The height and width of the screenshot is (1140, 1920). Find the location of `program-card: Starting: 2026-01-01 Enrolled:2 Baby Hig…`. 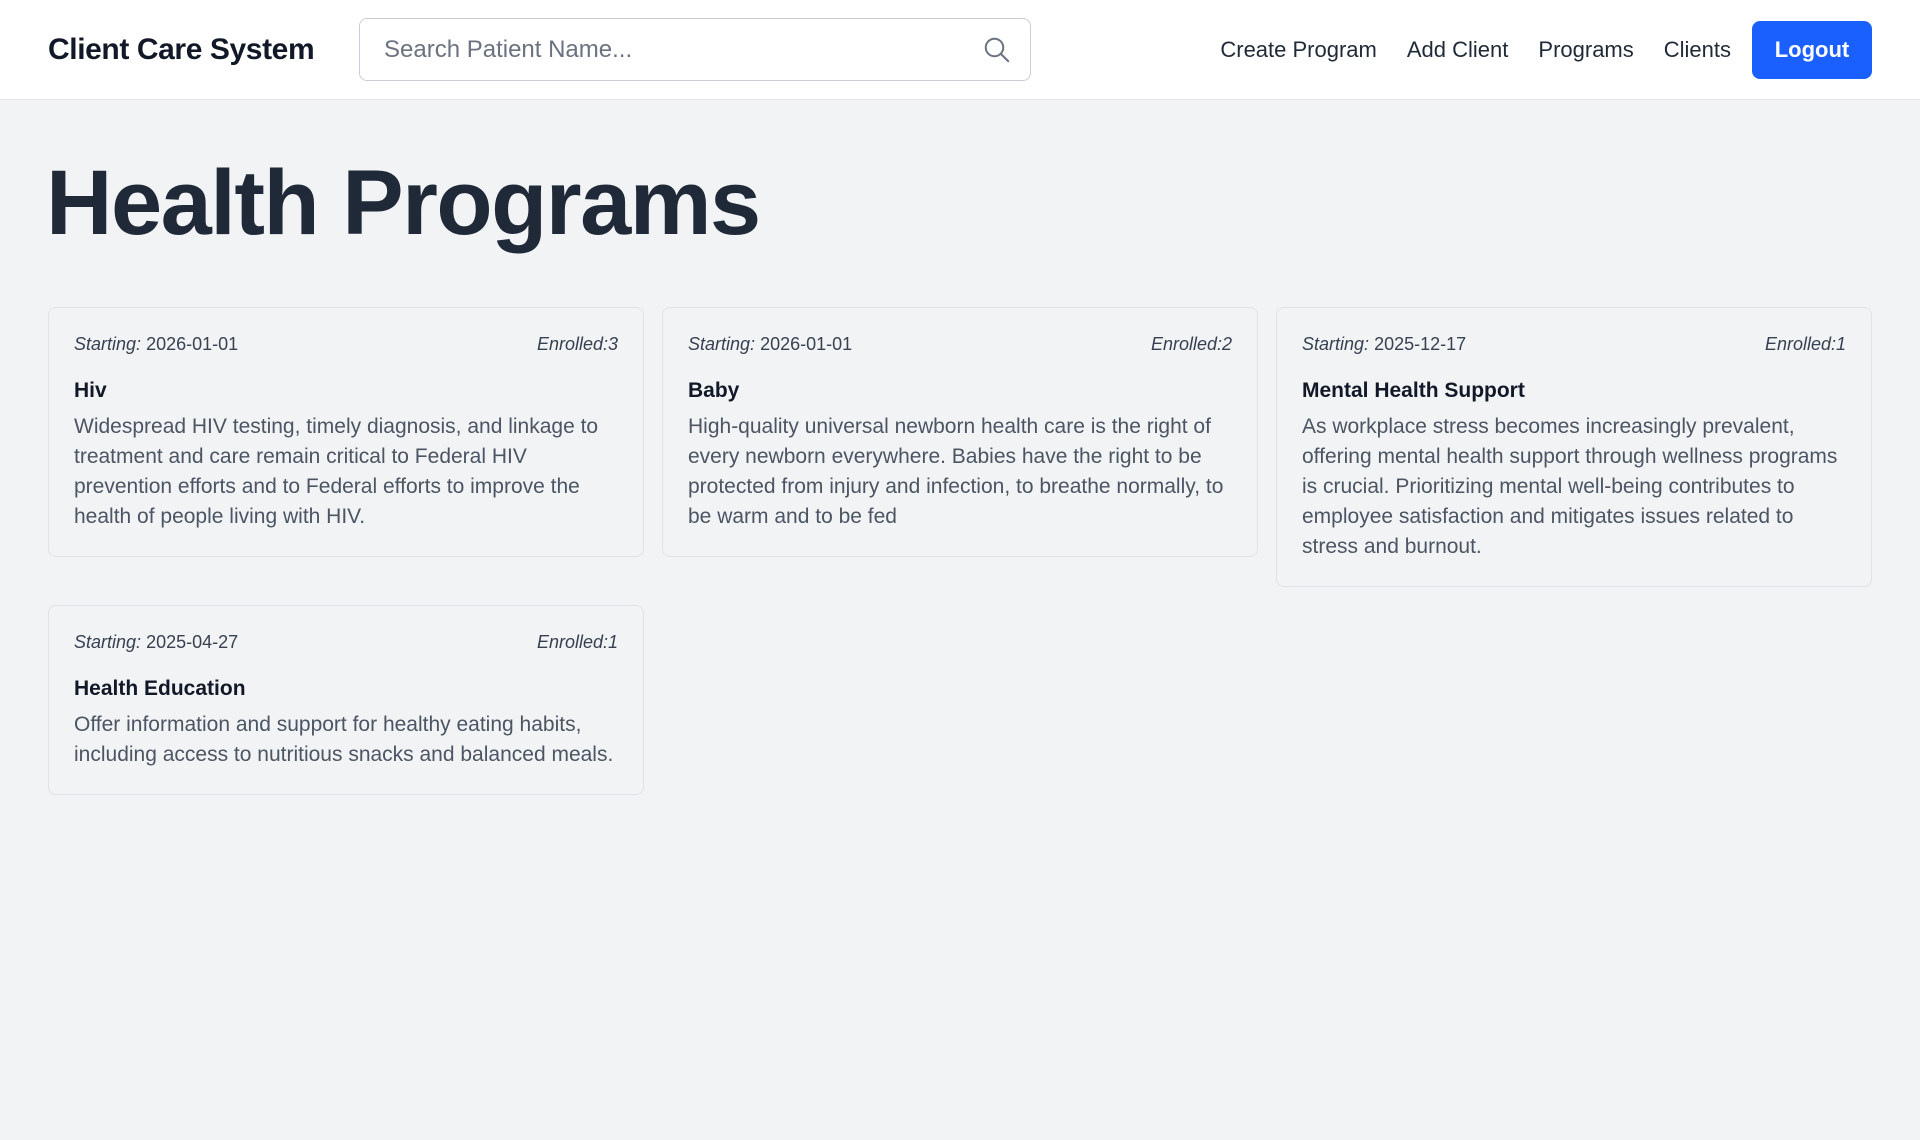

program-card: Starting: 2026-01-01 Enrolled:2 Baby Hig… is located at coordinates (960, 432).